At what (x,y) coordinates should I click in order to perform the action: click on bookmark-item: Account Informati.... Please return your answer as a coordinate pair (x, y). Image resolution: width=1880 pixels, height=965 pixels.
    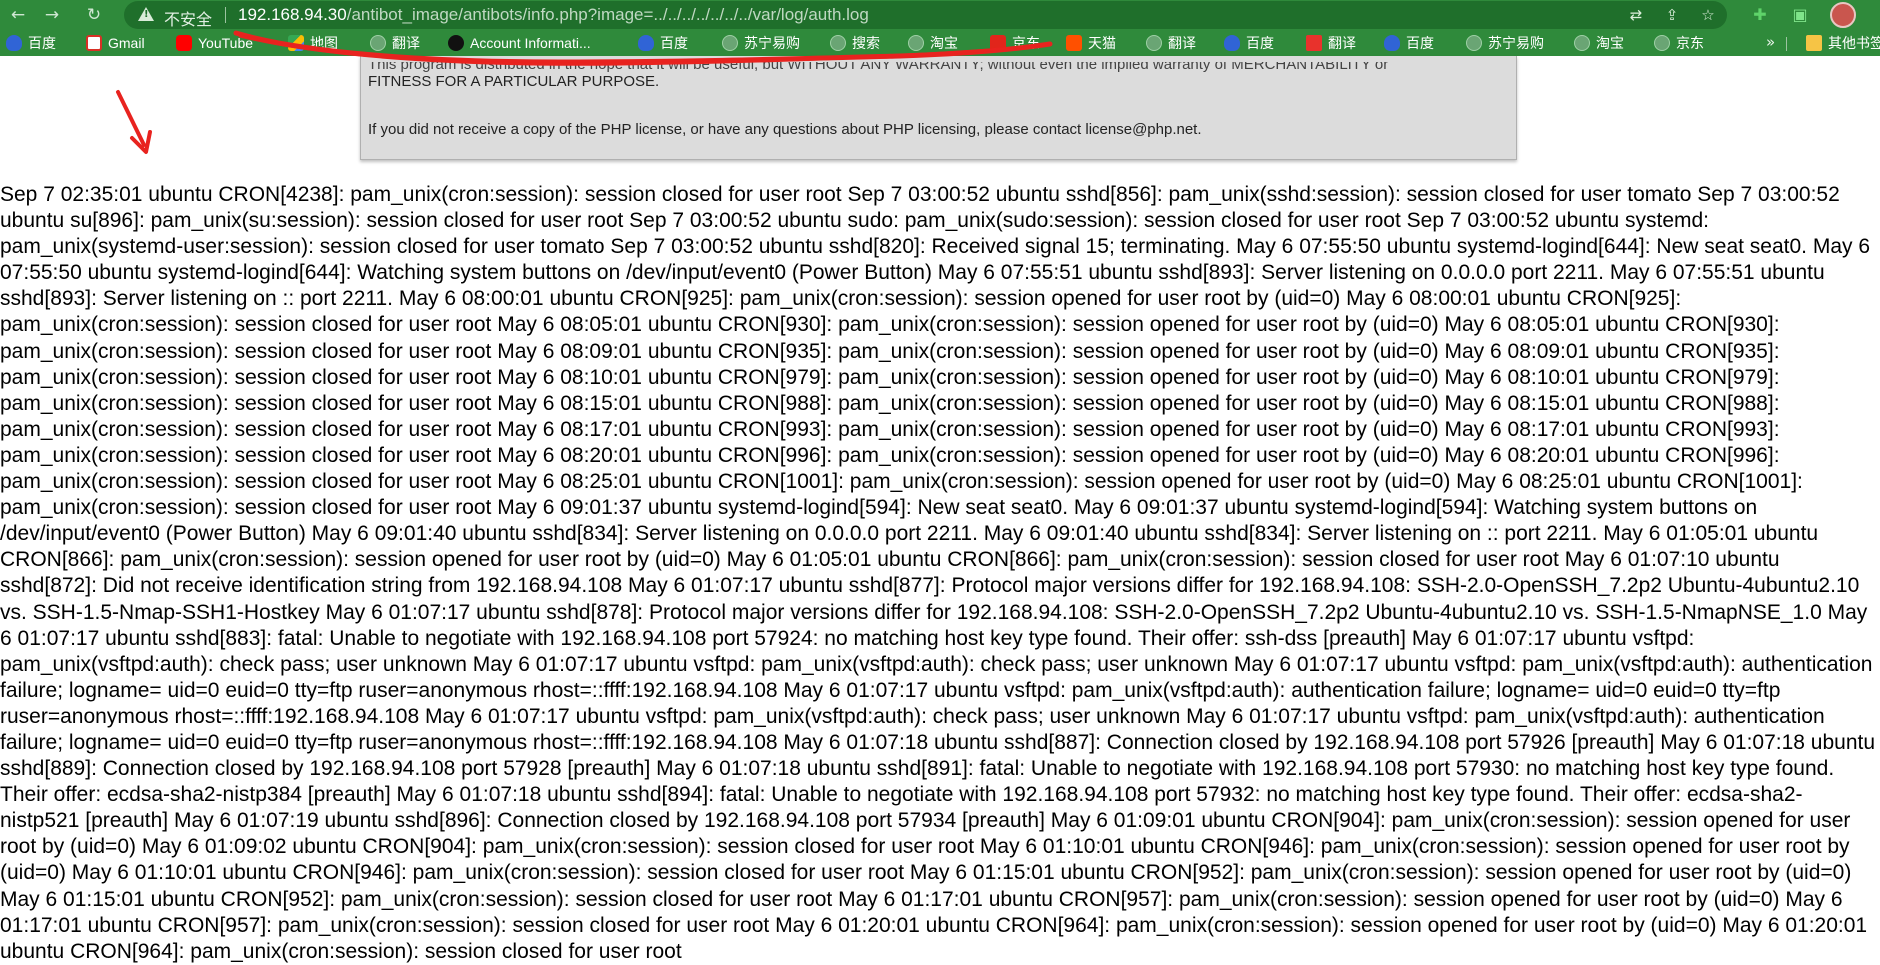
    Looking at the image, I should click on (519, 43).